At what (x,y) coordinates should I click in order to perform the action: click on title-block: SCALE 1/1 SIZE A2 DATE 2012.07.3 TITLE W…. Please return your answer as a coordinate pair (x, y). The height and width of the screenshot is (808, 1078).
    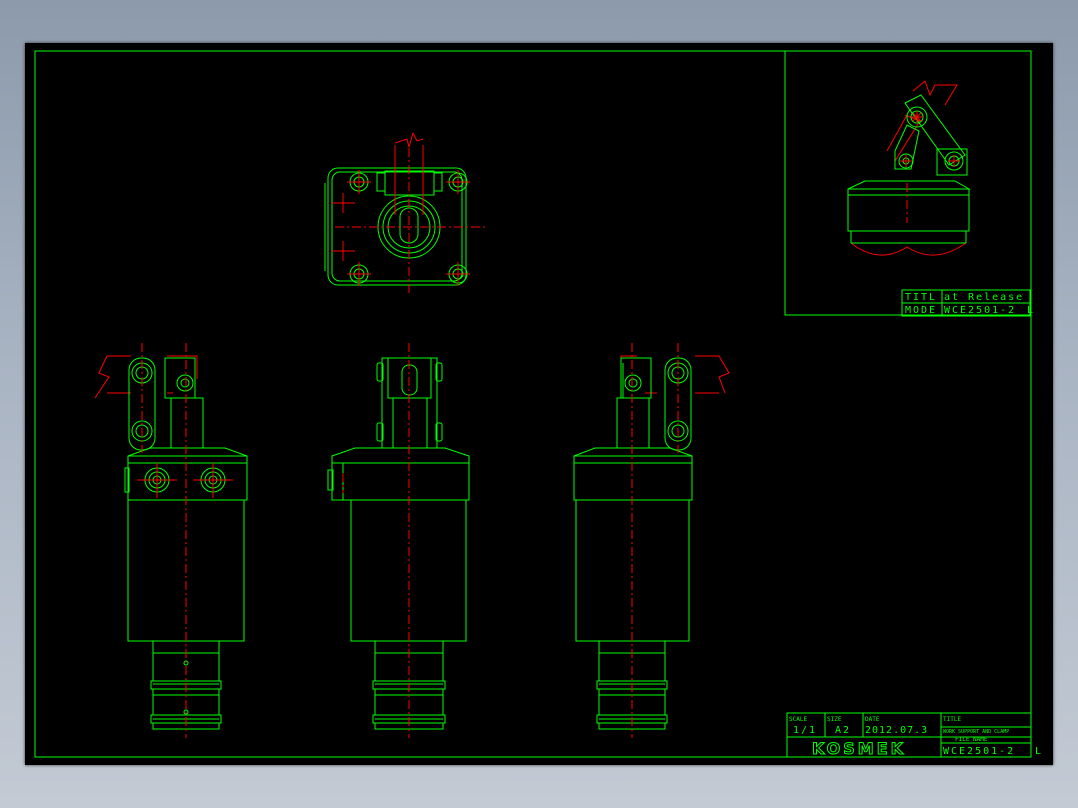
    Looking at the image, I should click on (913, 735).